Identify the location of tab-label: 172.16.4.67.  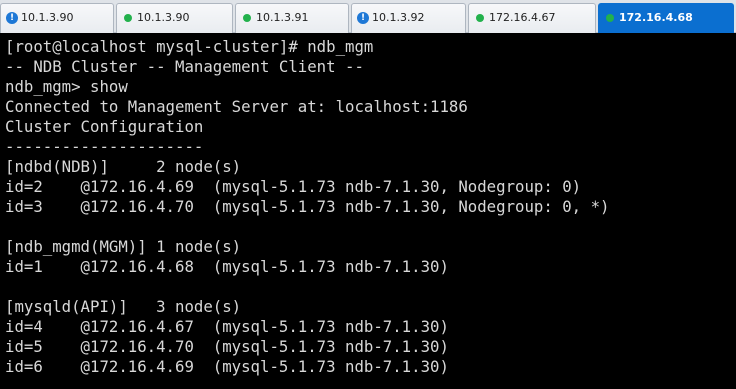
(522, 17).